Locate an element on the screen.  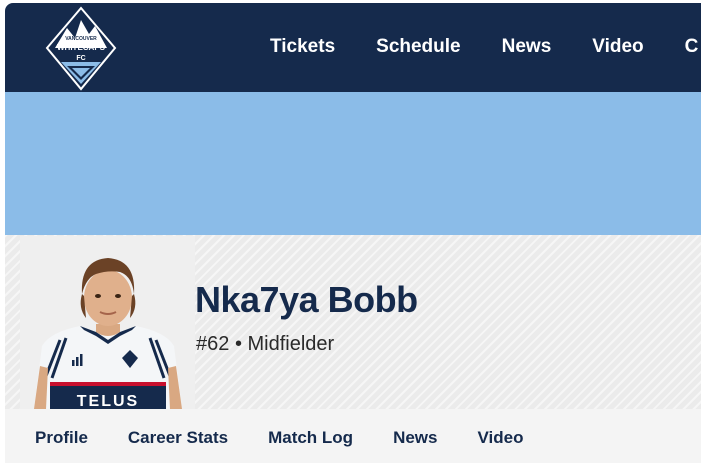
nav-video: Video is located at coordinates (617, 47).